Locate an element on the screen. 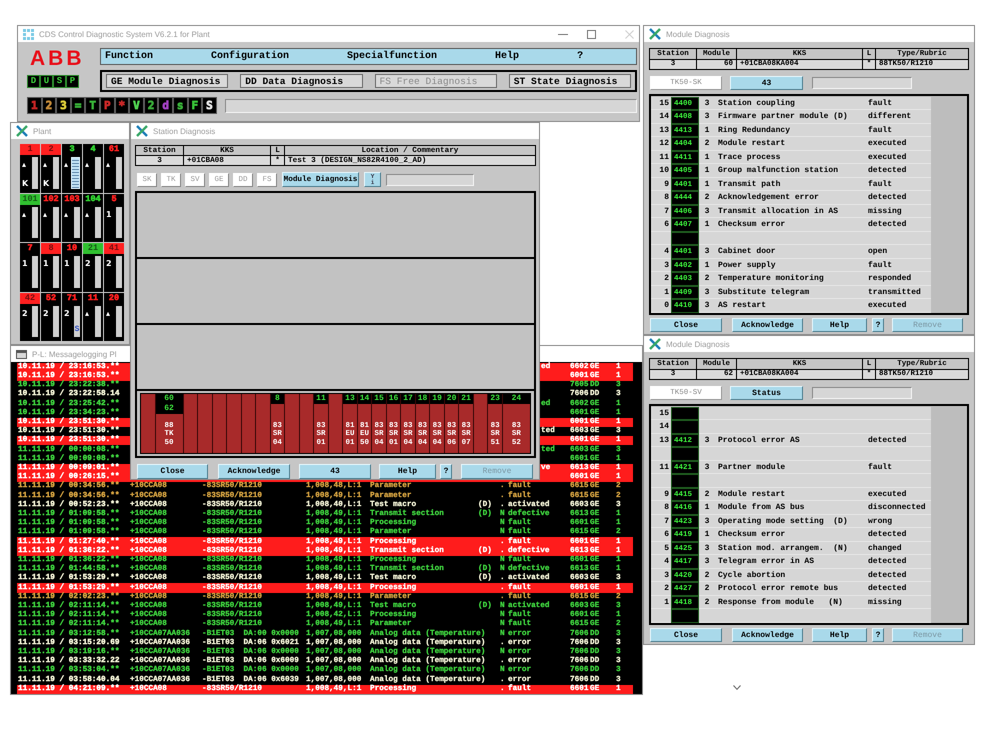  filter-key: s is located at coordinates (180, 105).